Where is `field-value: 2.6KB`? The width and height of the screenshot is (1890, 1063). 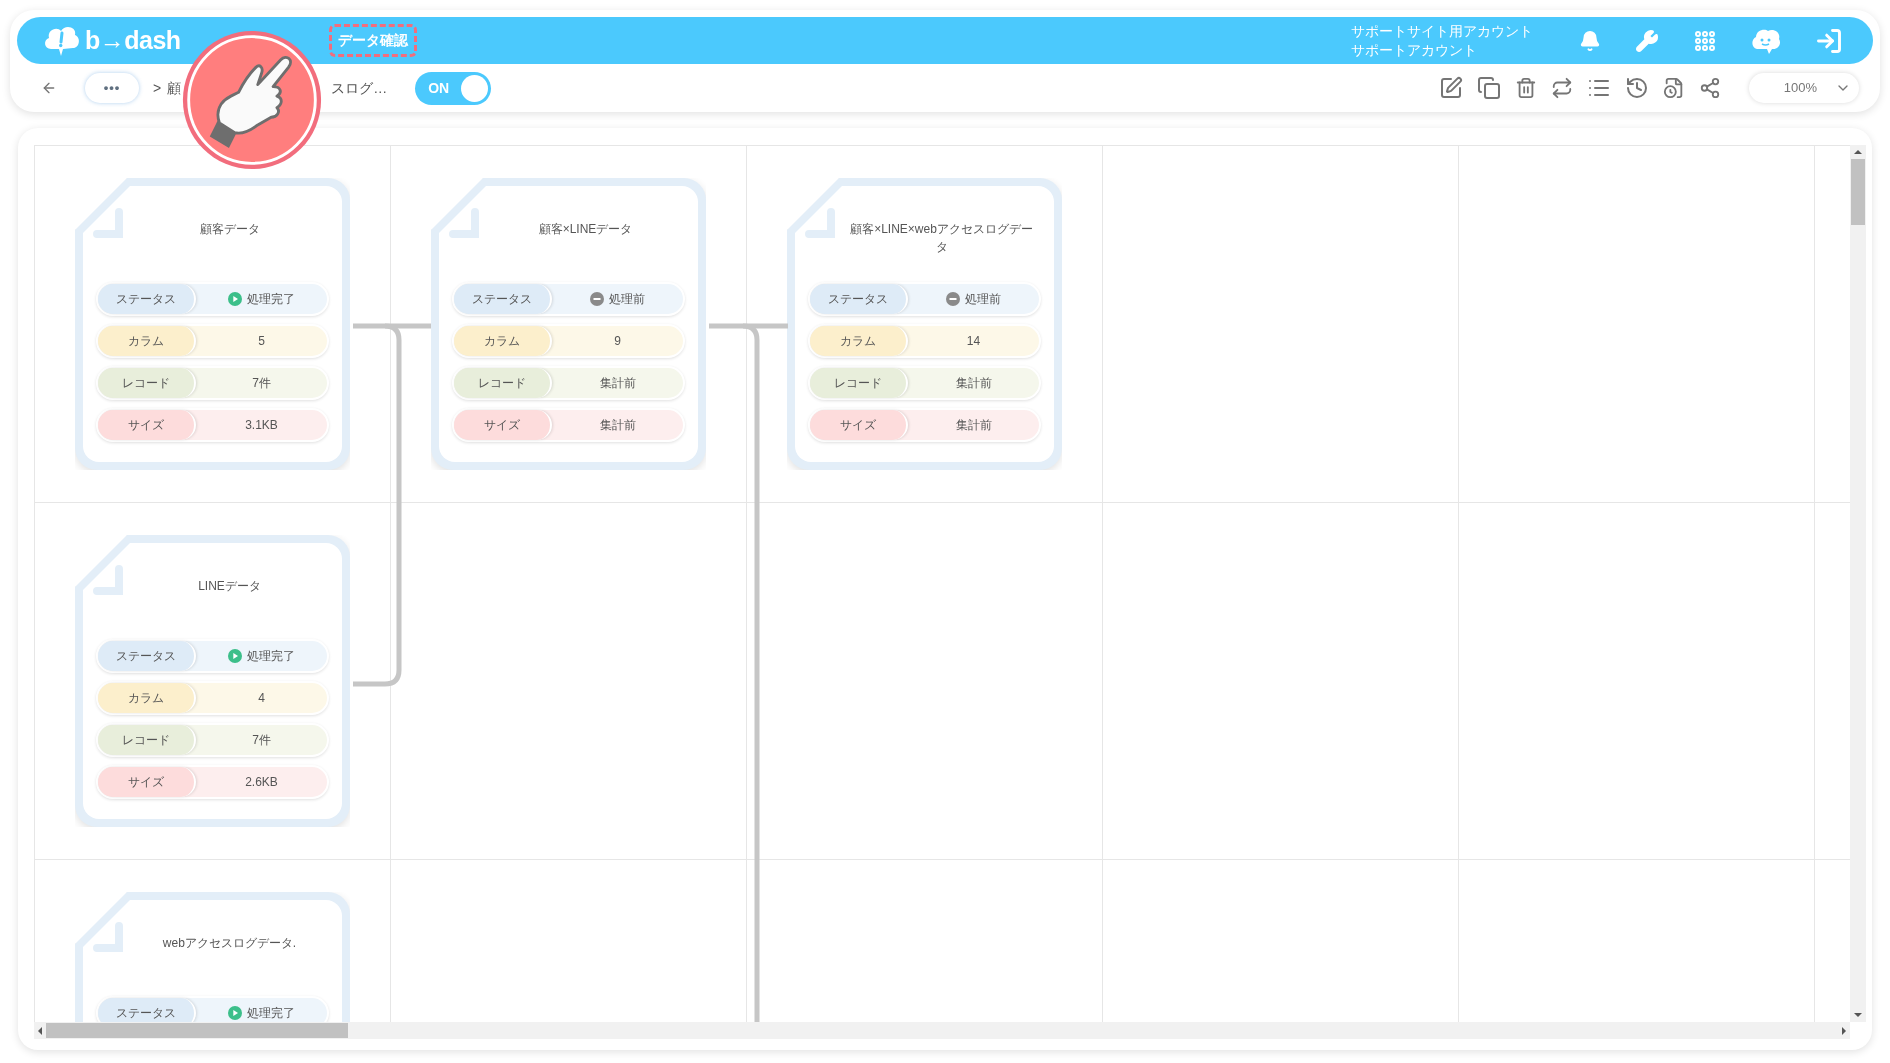
field-value: 2.6KB is located at coordinates (261, 782).